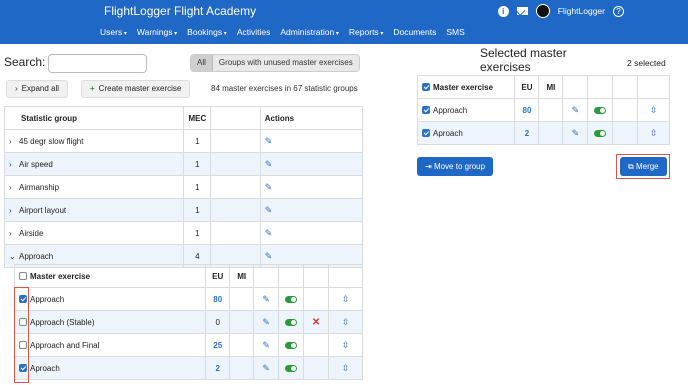  Describe the element at coordinates (543, 133) in the screenshot. I see `selected-row: Aproach 2 ✎ ⇳` at that location.